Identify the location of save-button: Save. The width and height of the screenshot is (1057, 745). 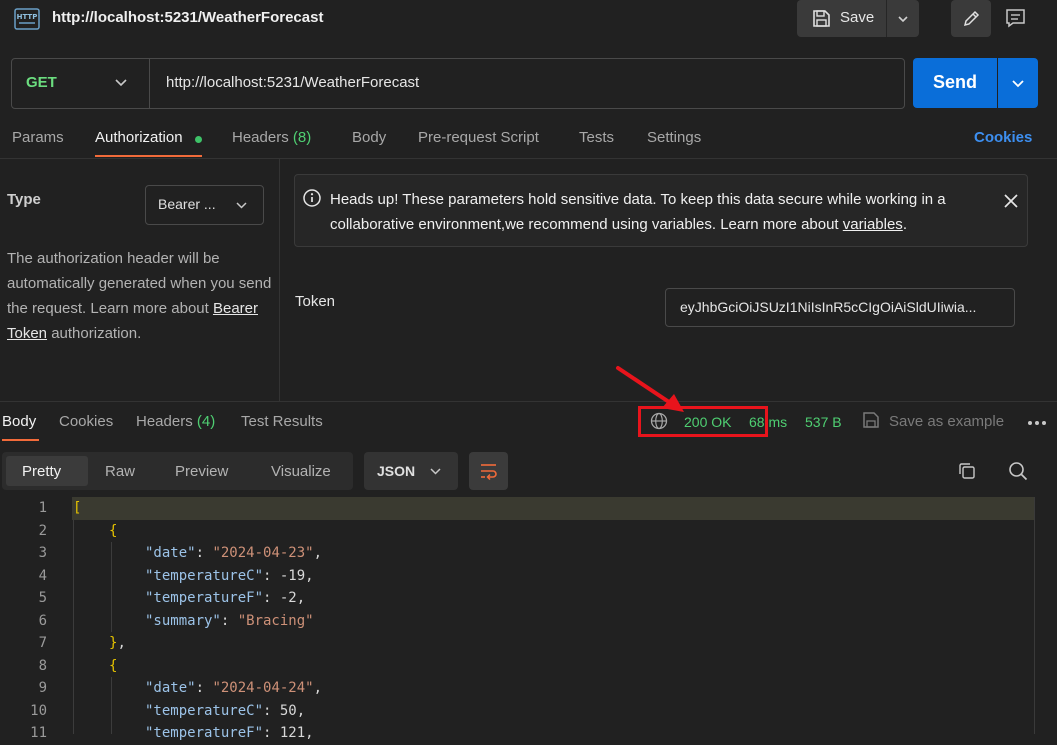
(858, 18).